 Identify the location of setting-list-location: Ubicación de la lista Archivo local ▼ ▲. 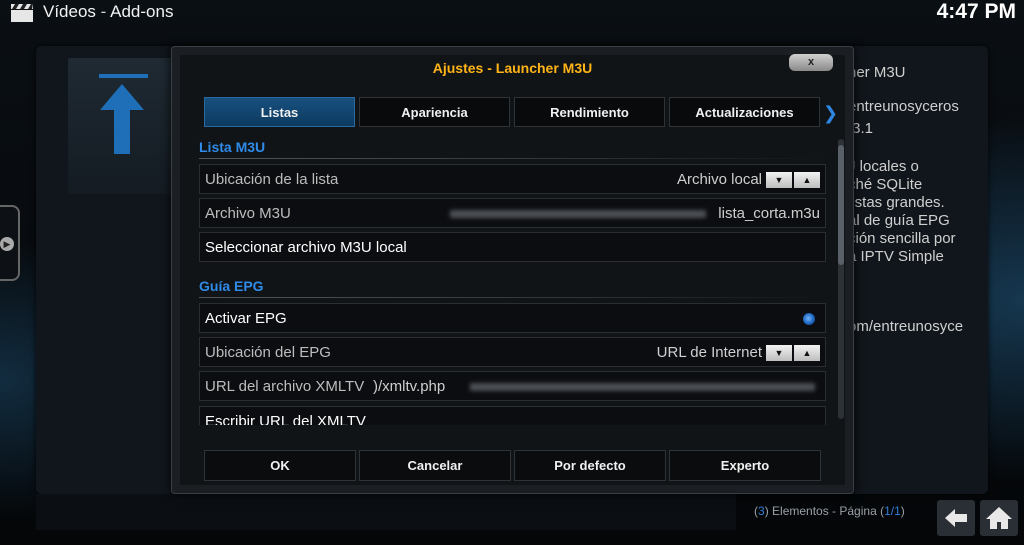
(512, 179).